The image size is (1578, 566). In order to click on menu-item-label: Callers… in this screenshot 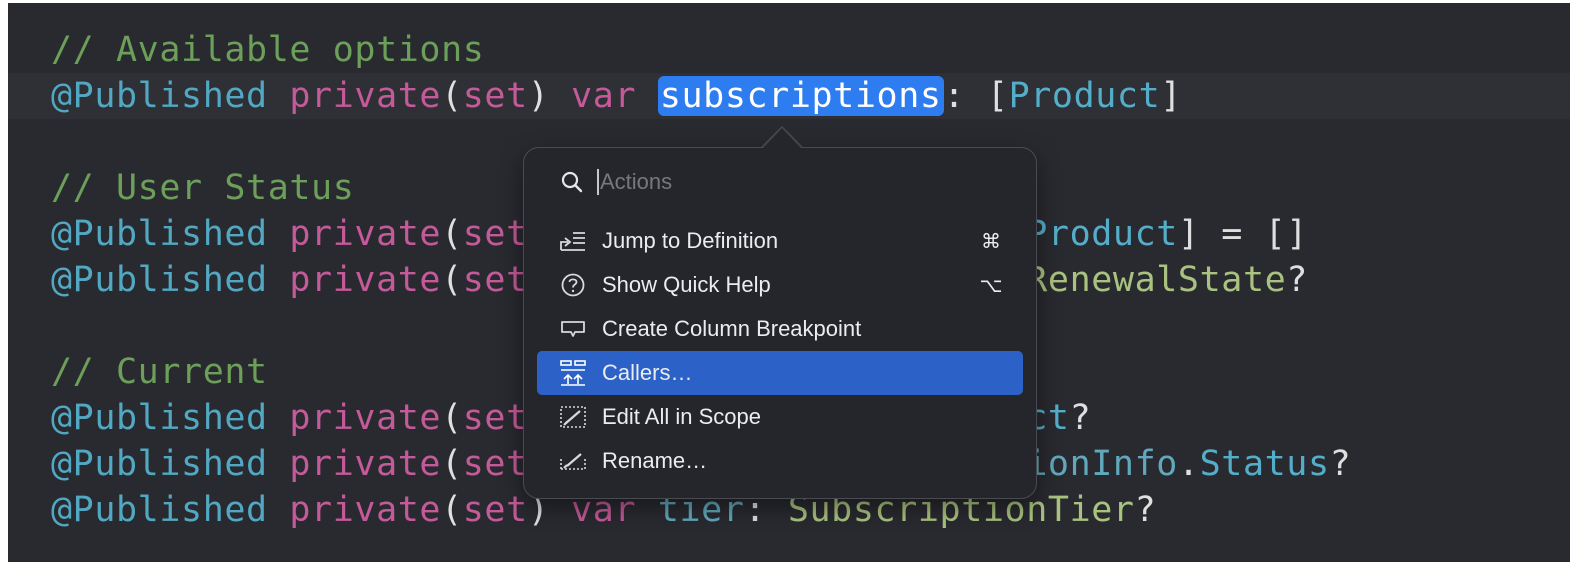, I will do `click(647, 372)`.